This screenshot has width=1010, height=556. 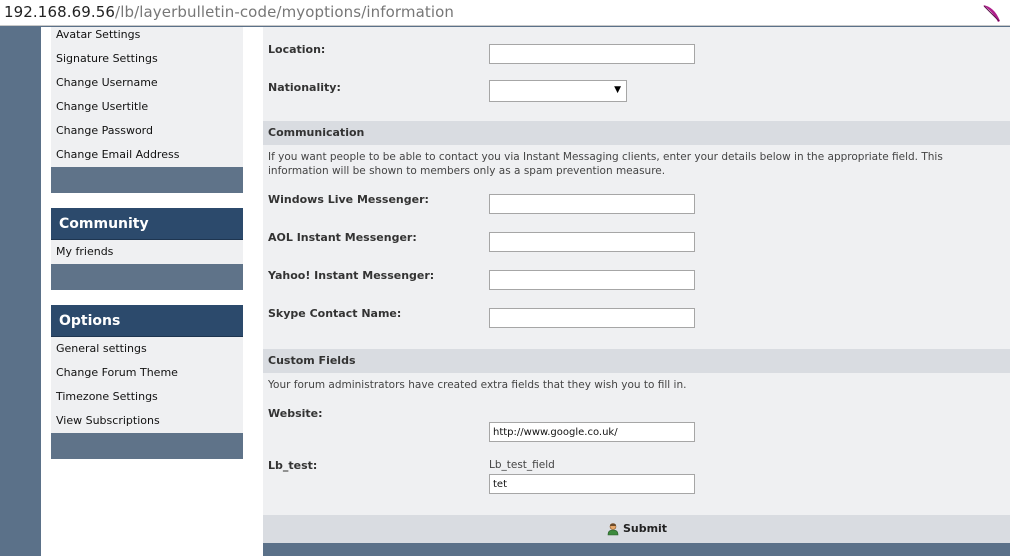 I want to click on footer-bar, so click(x=636, y=549).